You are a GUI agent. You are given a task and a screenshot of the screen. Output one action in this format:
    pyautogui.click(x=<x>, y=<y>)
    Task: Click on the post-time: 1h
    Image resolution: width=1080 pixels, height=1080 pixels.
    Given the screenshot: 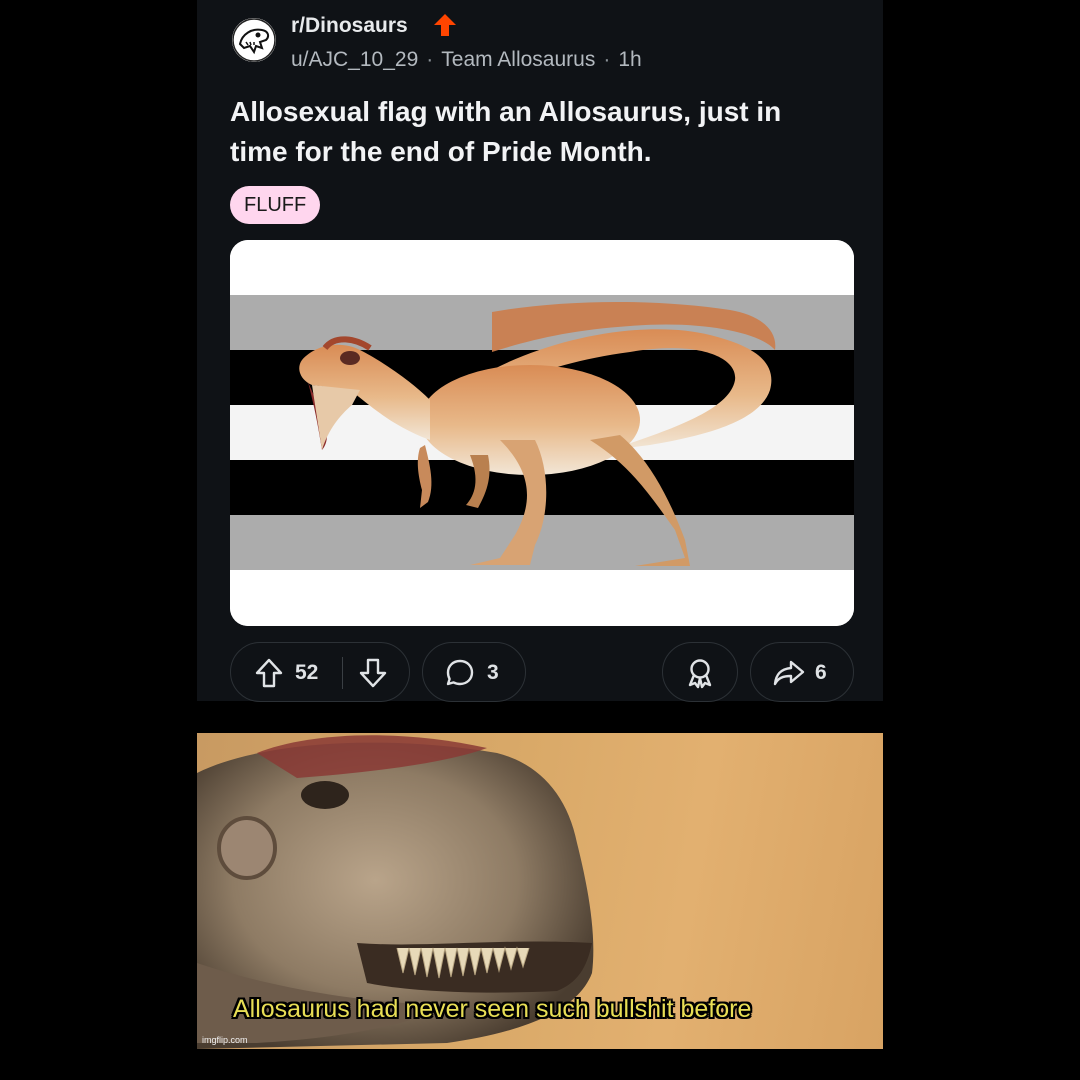 What is the action you would take?
    pyautogui.click(x=630, y=59)
    